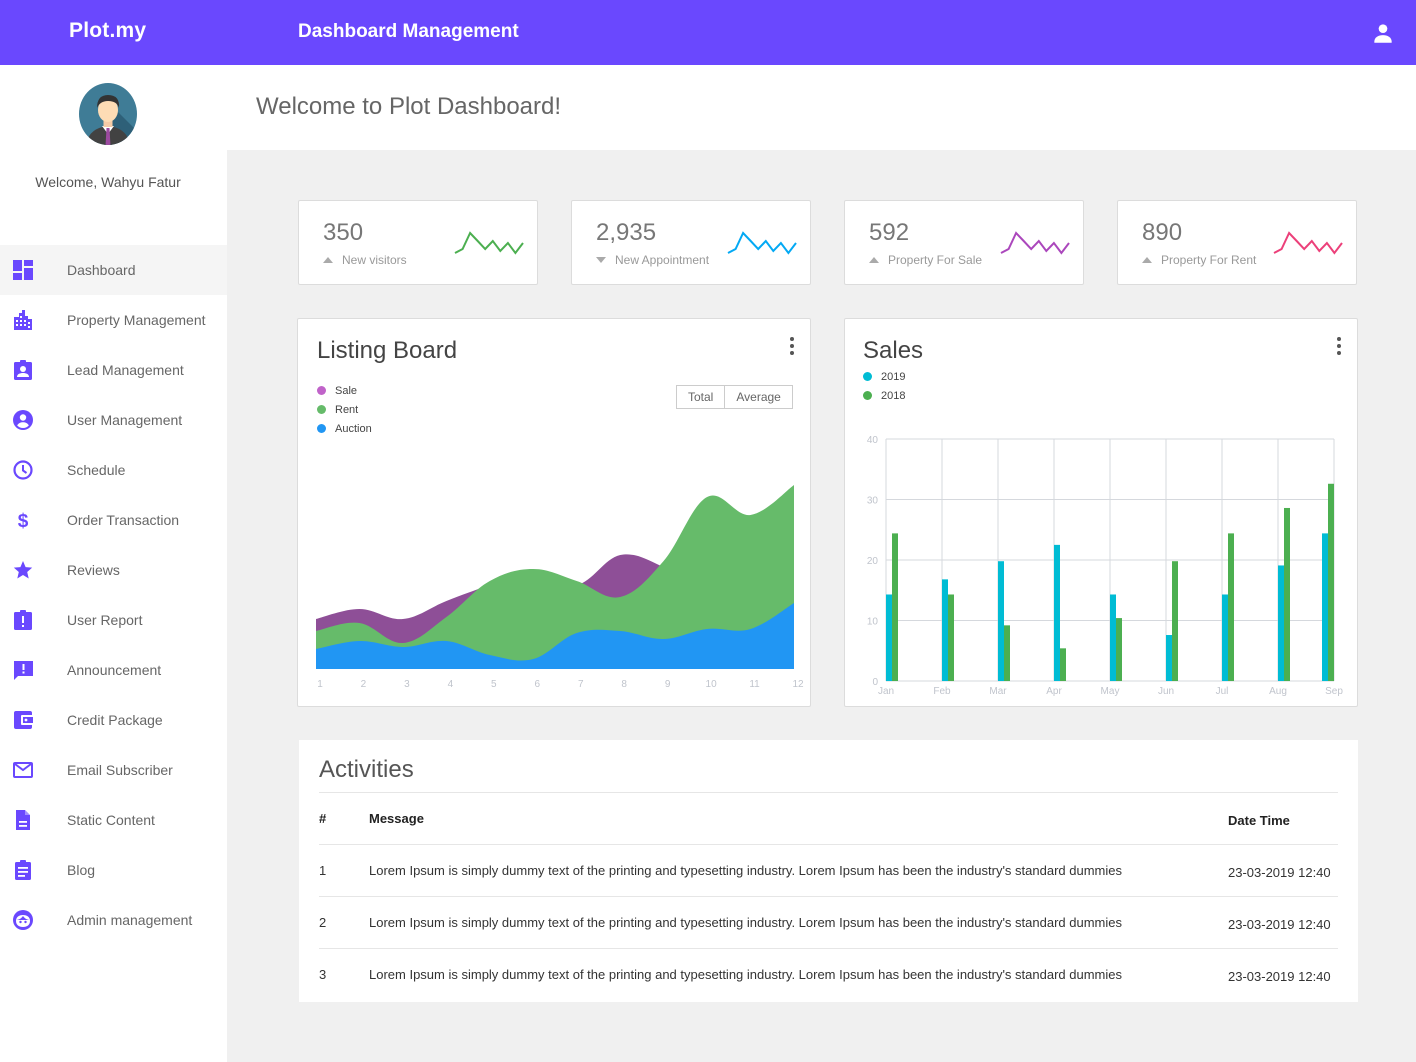  Describe the element at coordinates (708, 32) in the screenshot. I see `top-bar: Plot.my Dashboard Management` at that location.